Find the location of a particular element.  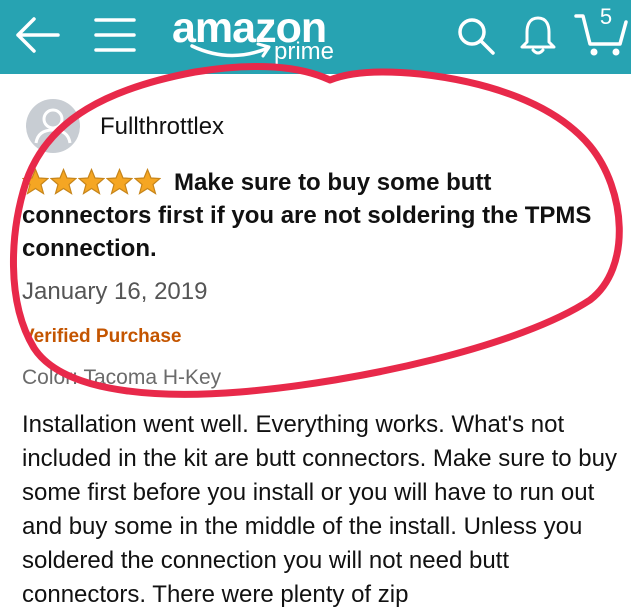

bell-icon is located at coordinates (538, 35).